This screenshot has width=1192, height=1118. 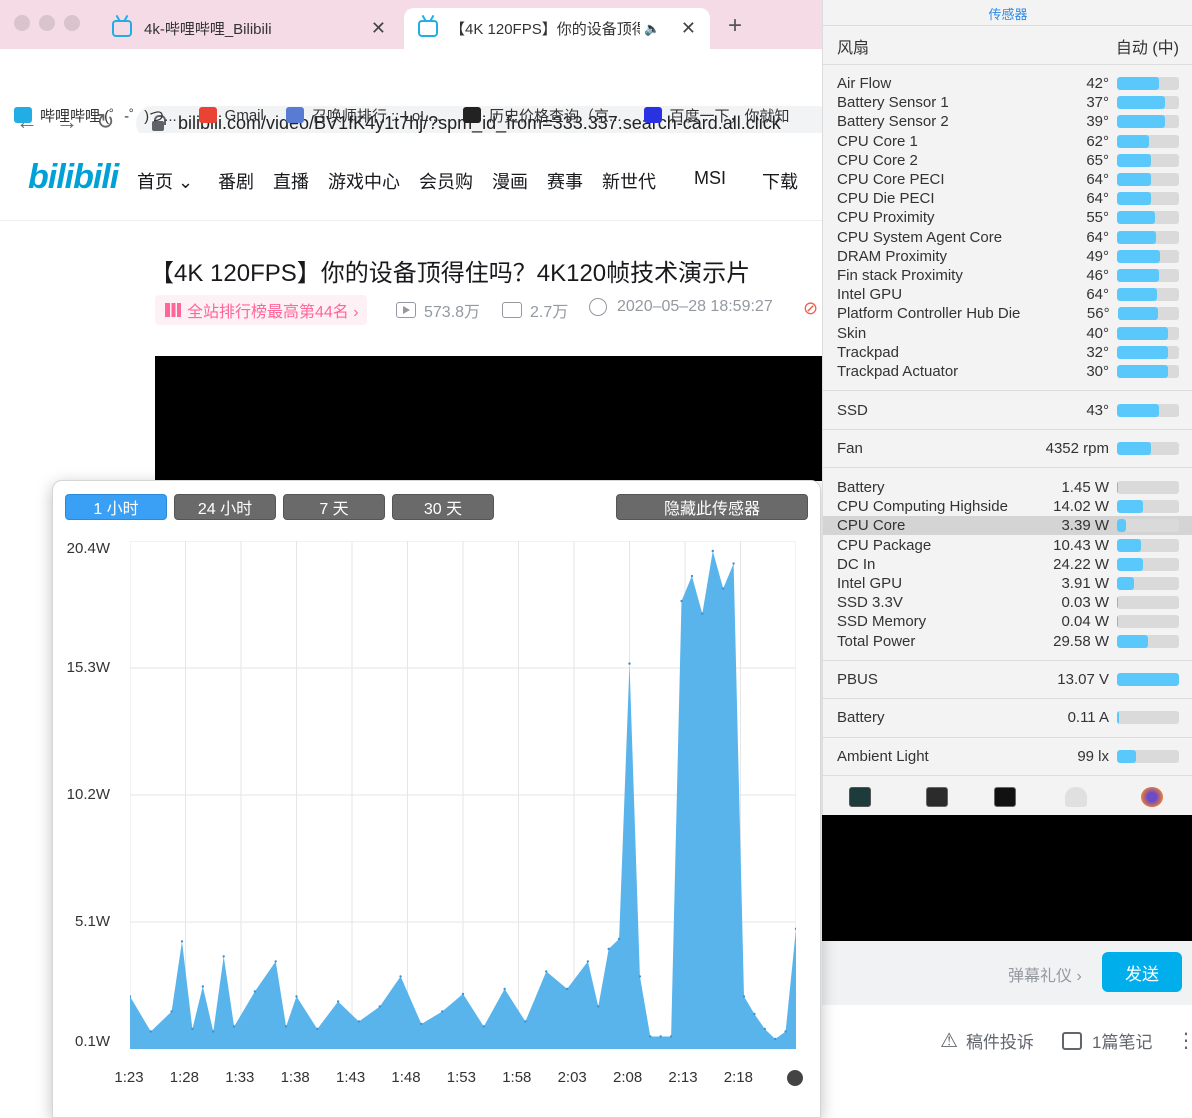 What do you see at coordinates (565, 181) in the screenshot?
I see `nav-item: 赛事` at bounding box center [565, 181].